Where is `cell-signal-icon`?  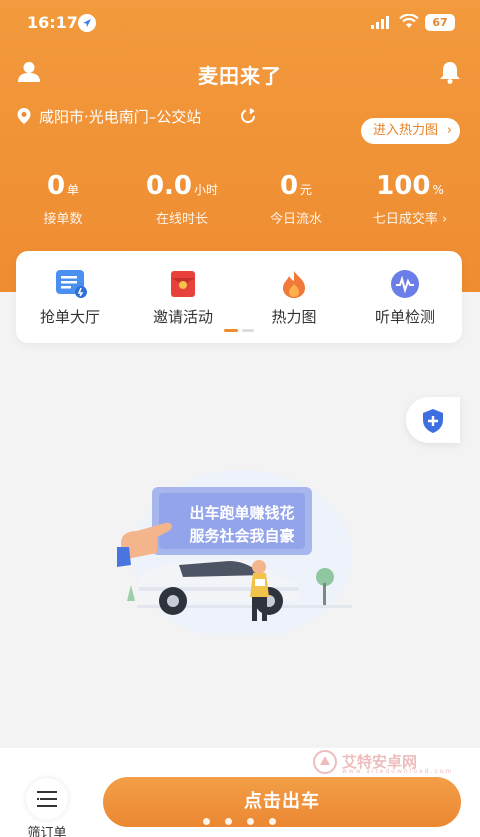
cell-signal-icon is located at coordinates (380, 22).